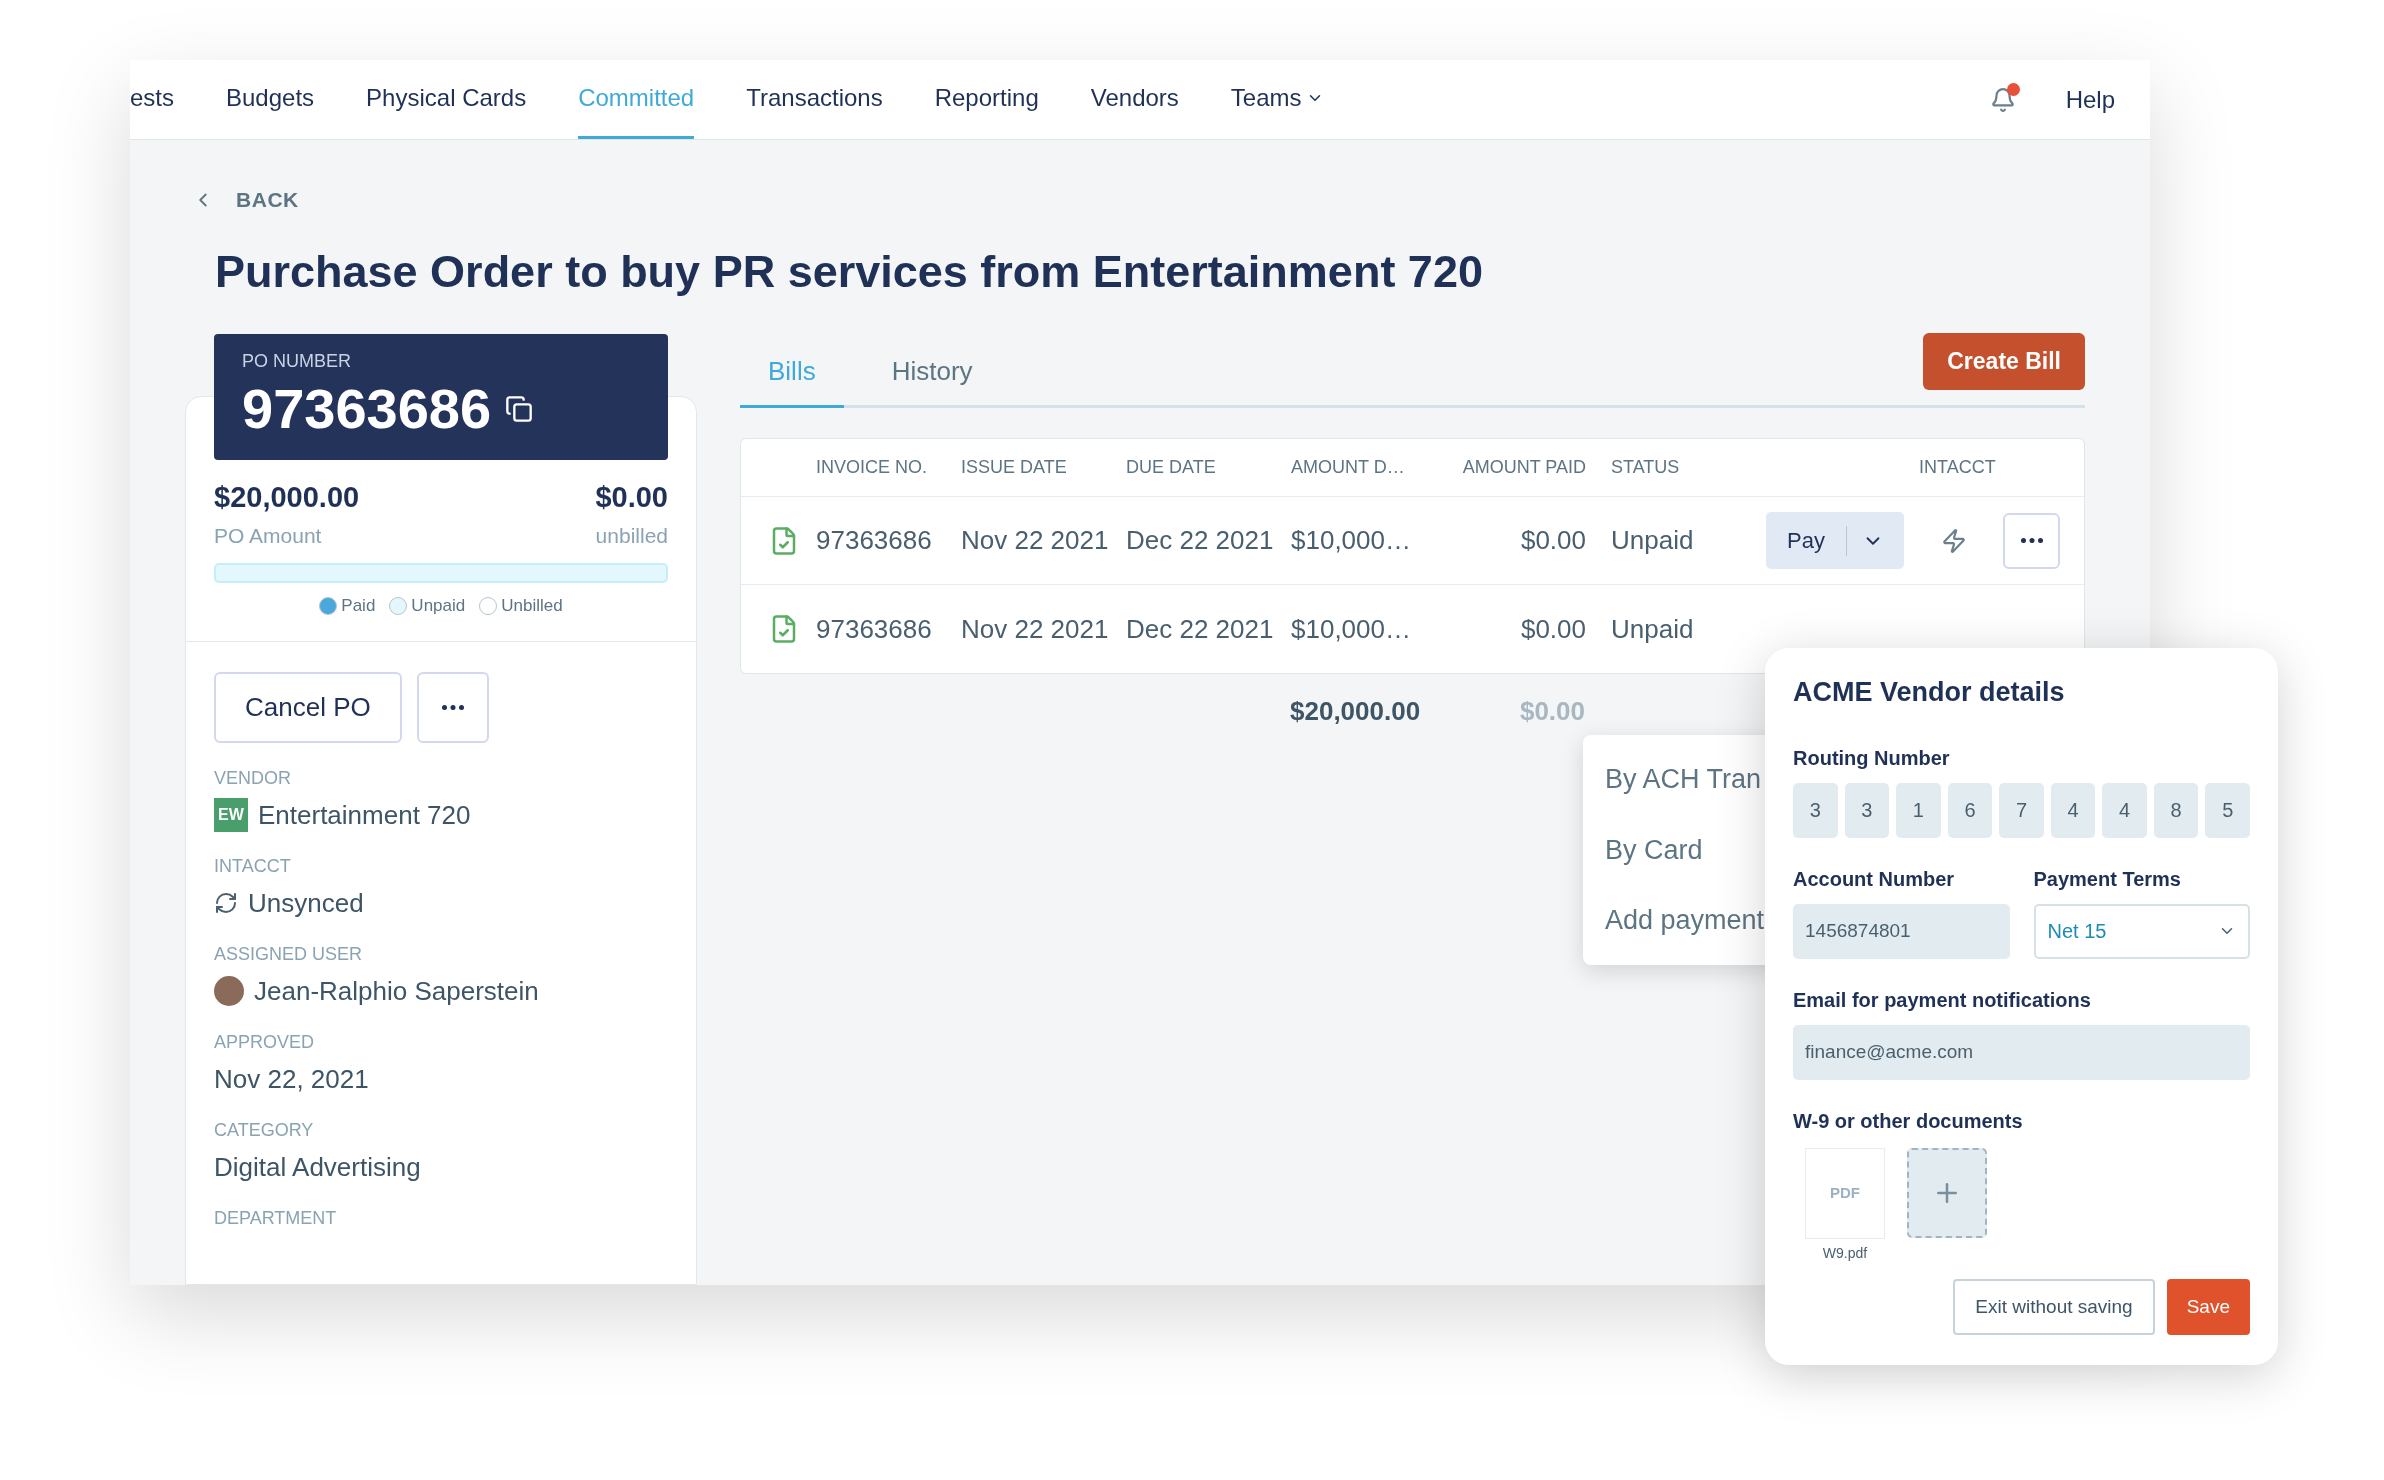 The width and height of the screenshot is (2384, 1480). I want to click on field-label: W-9 or other documents, so click(1908, 1121).